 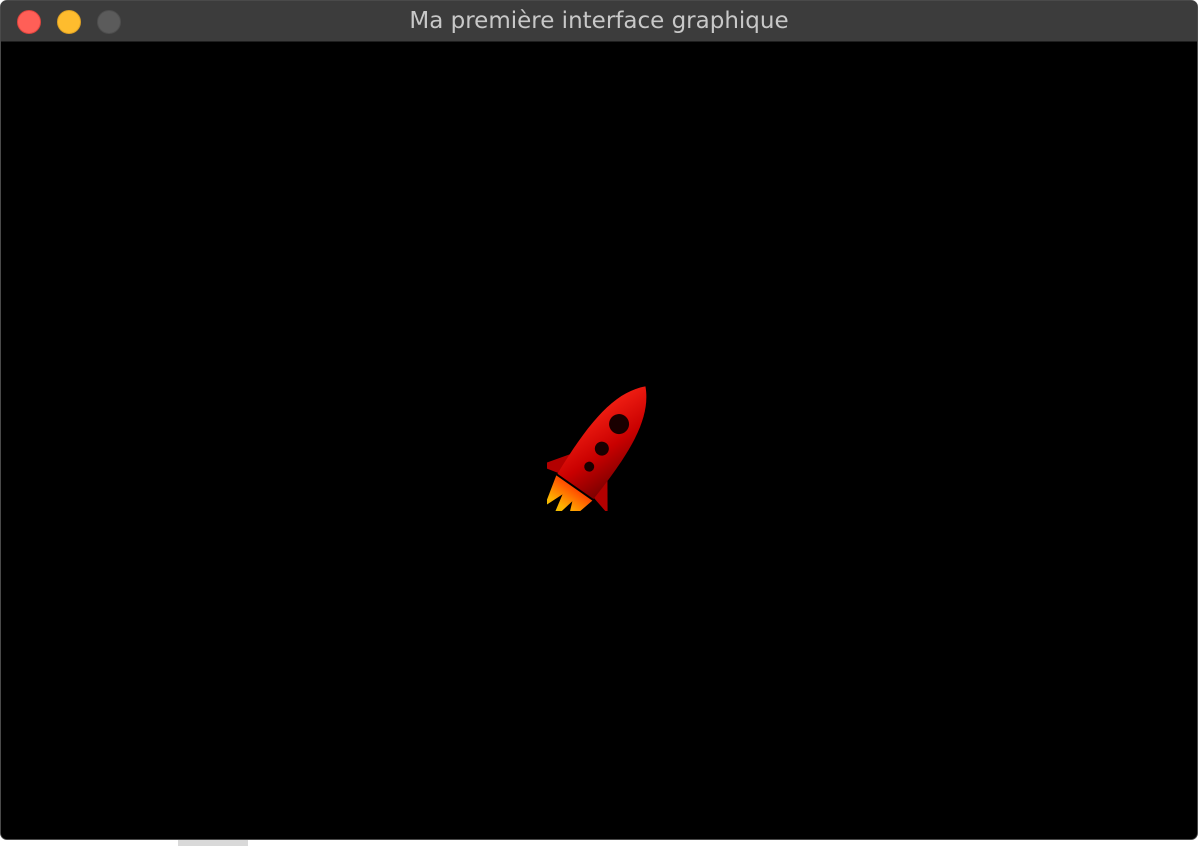 What do you see at coordinates (213, 843) in the screenshot?
I see `desktop-fragment` at bounding box center [213, 843].